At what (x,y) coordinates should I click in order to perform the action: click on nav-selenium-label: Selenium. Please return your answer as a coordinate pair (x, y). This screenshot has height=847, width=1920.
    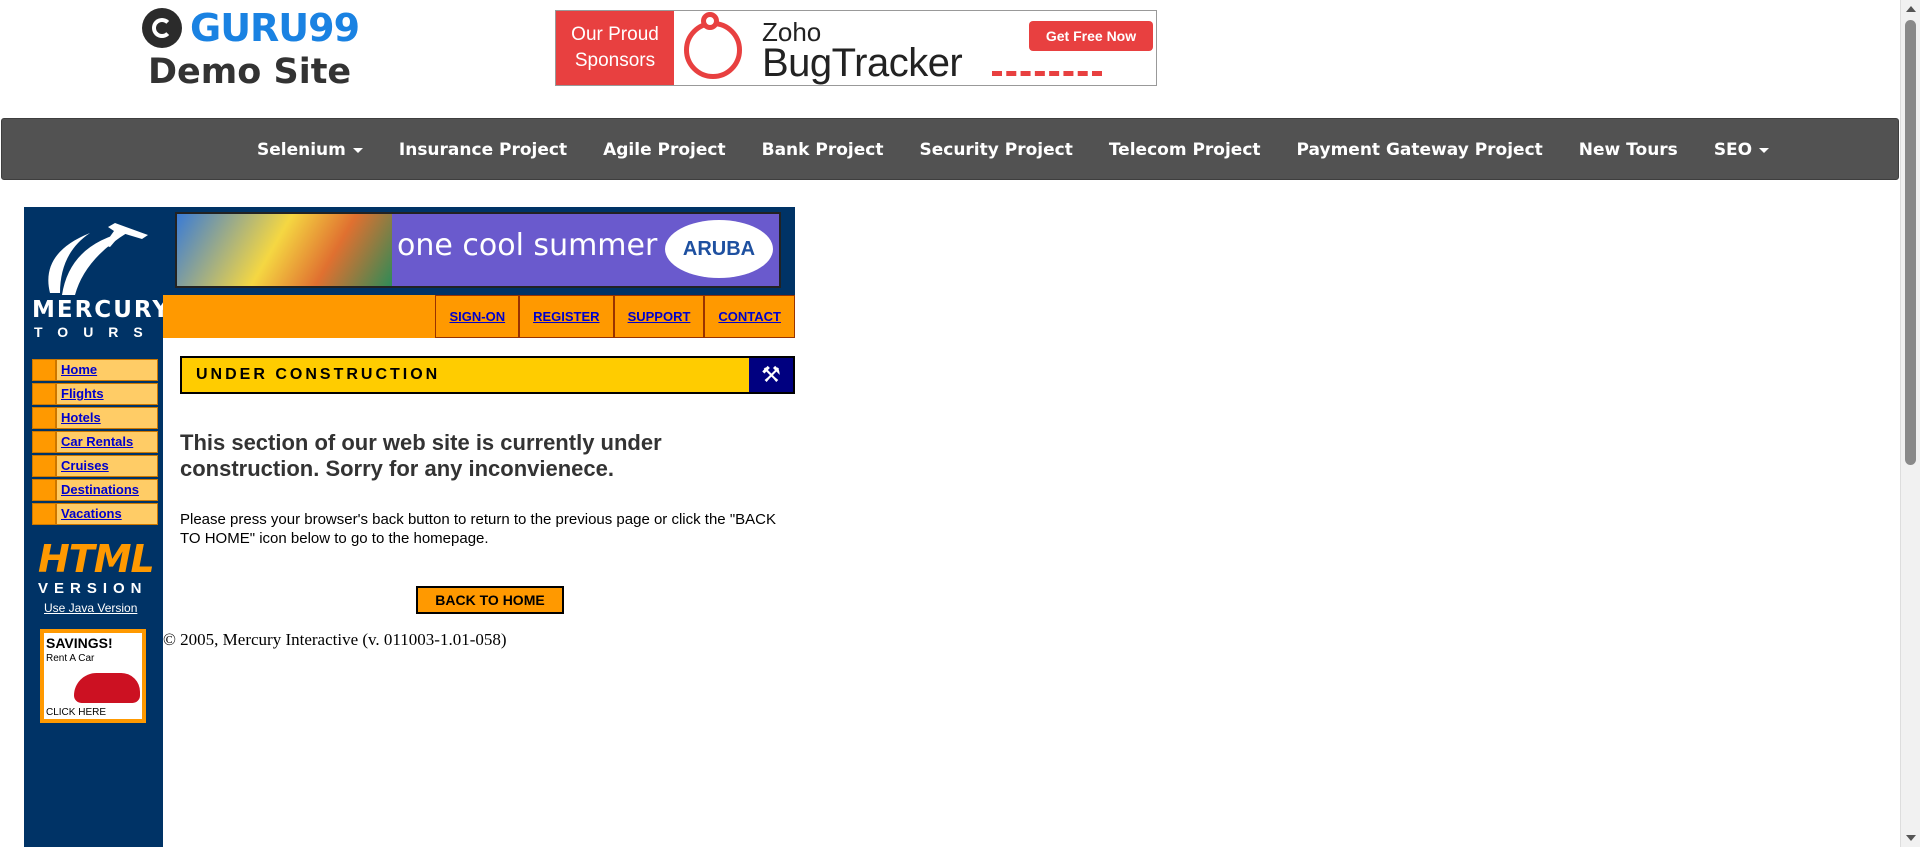
    Looking at the image, I should click on (301, 150).